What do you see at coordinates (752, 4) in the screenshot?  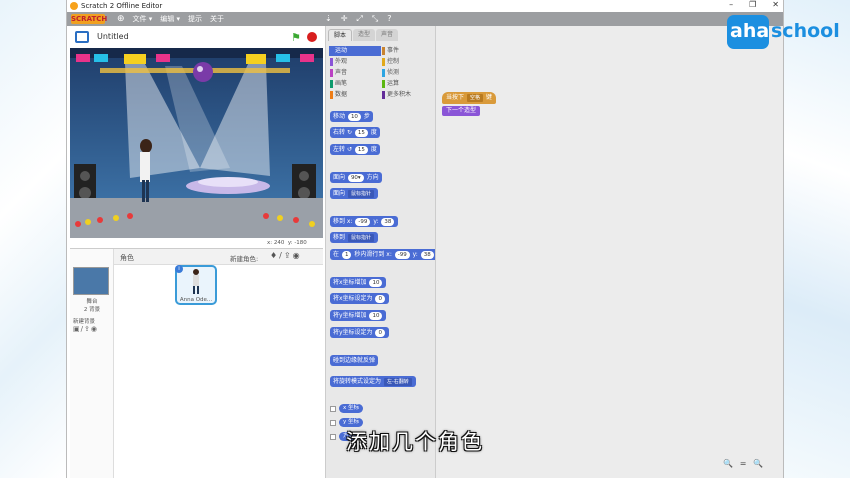 I see `maximize-button: ❐` at bounding box center [752, 4].